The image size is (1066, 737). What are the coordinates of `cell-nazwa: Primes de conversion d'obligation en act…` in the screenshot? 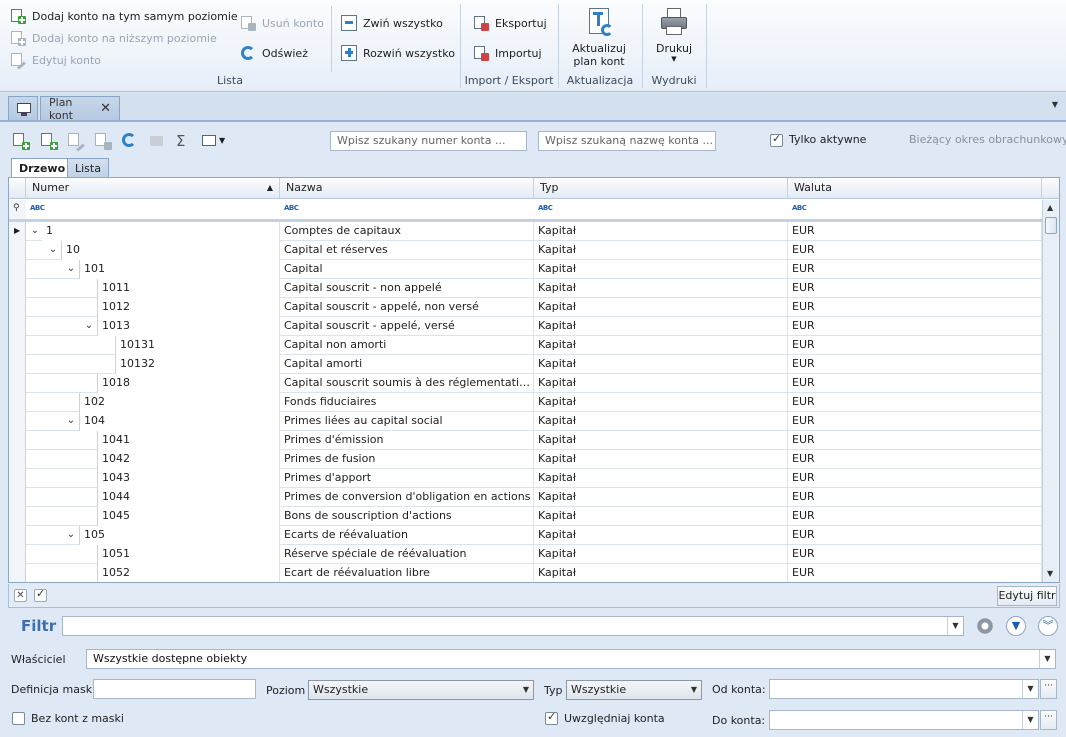 It's located at (407, 497).